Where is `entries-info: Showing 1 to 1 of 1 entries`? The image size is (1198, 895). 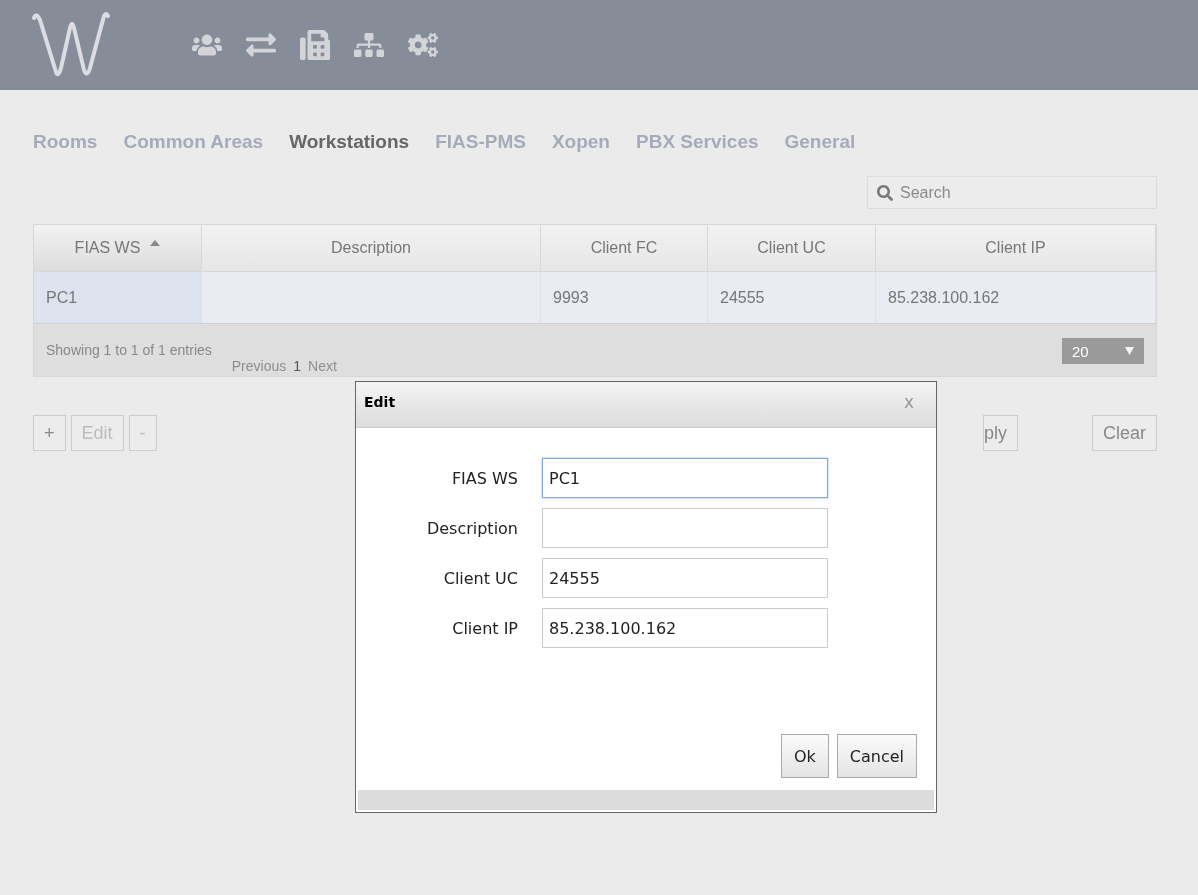
entries-info: Showing 1 to 1 of 1 entries is located at coordinates (129, 350).